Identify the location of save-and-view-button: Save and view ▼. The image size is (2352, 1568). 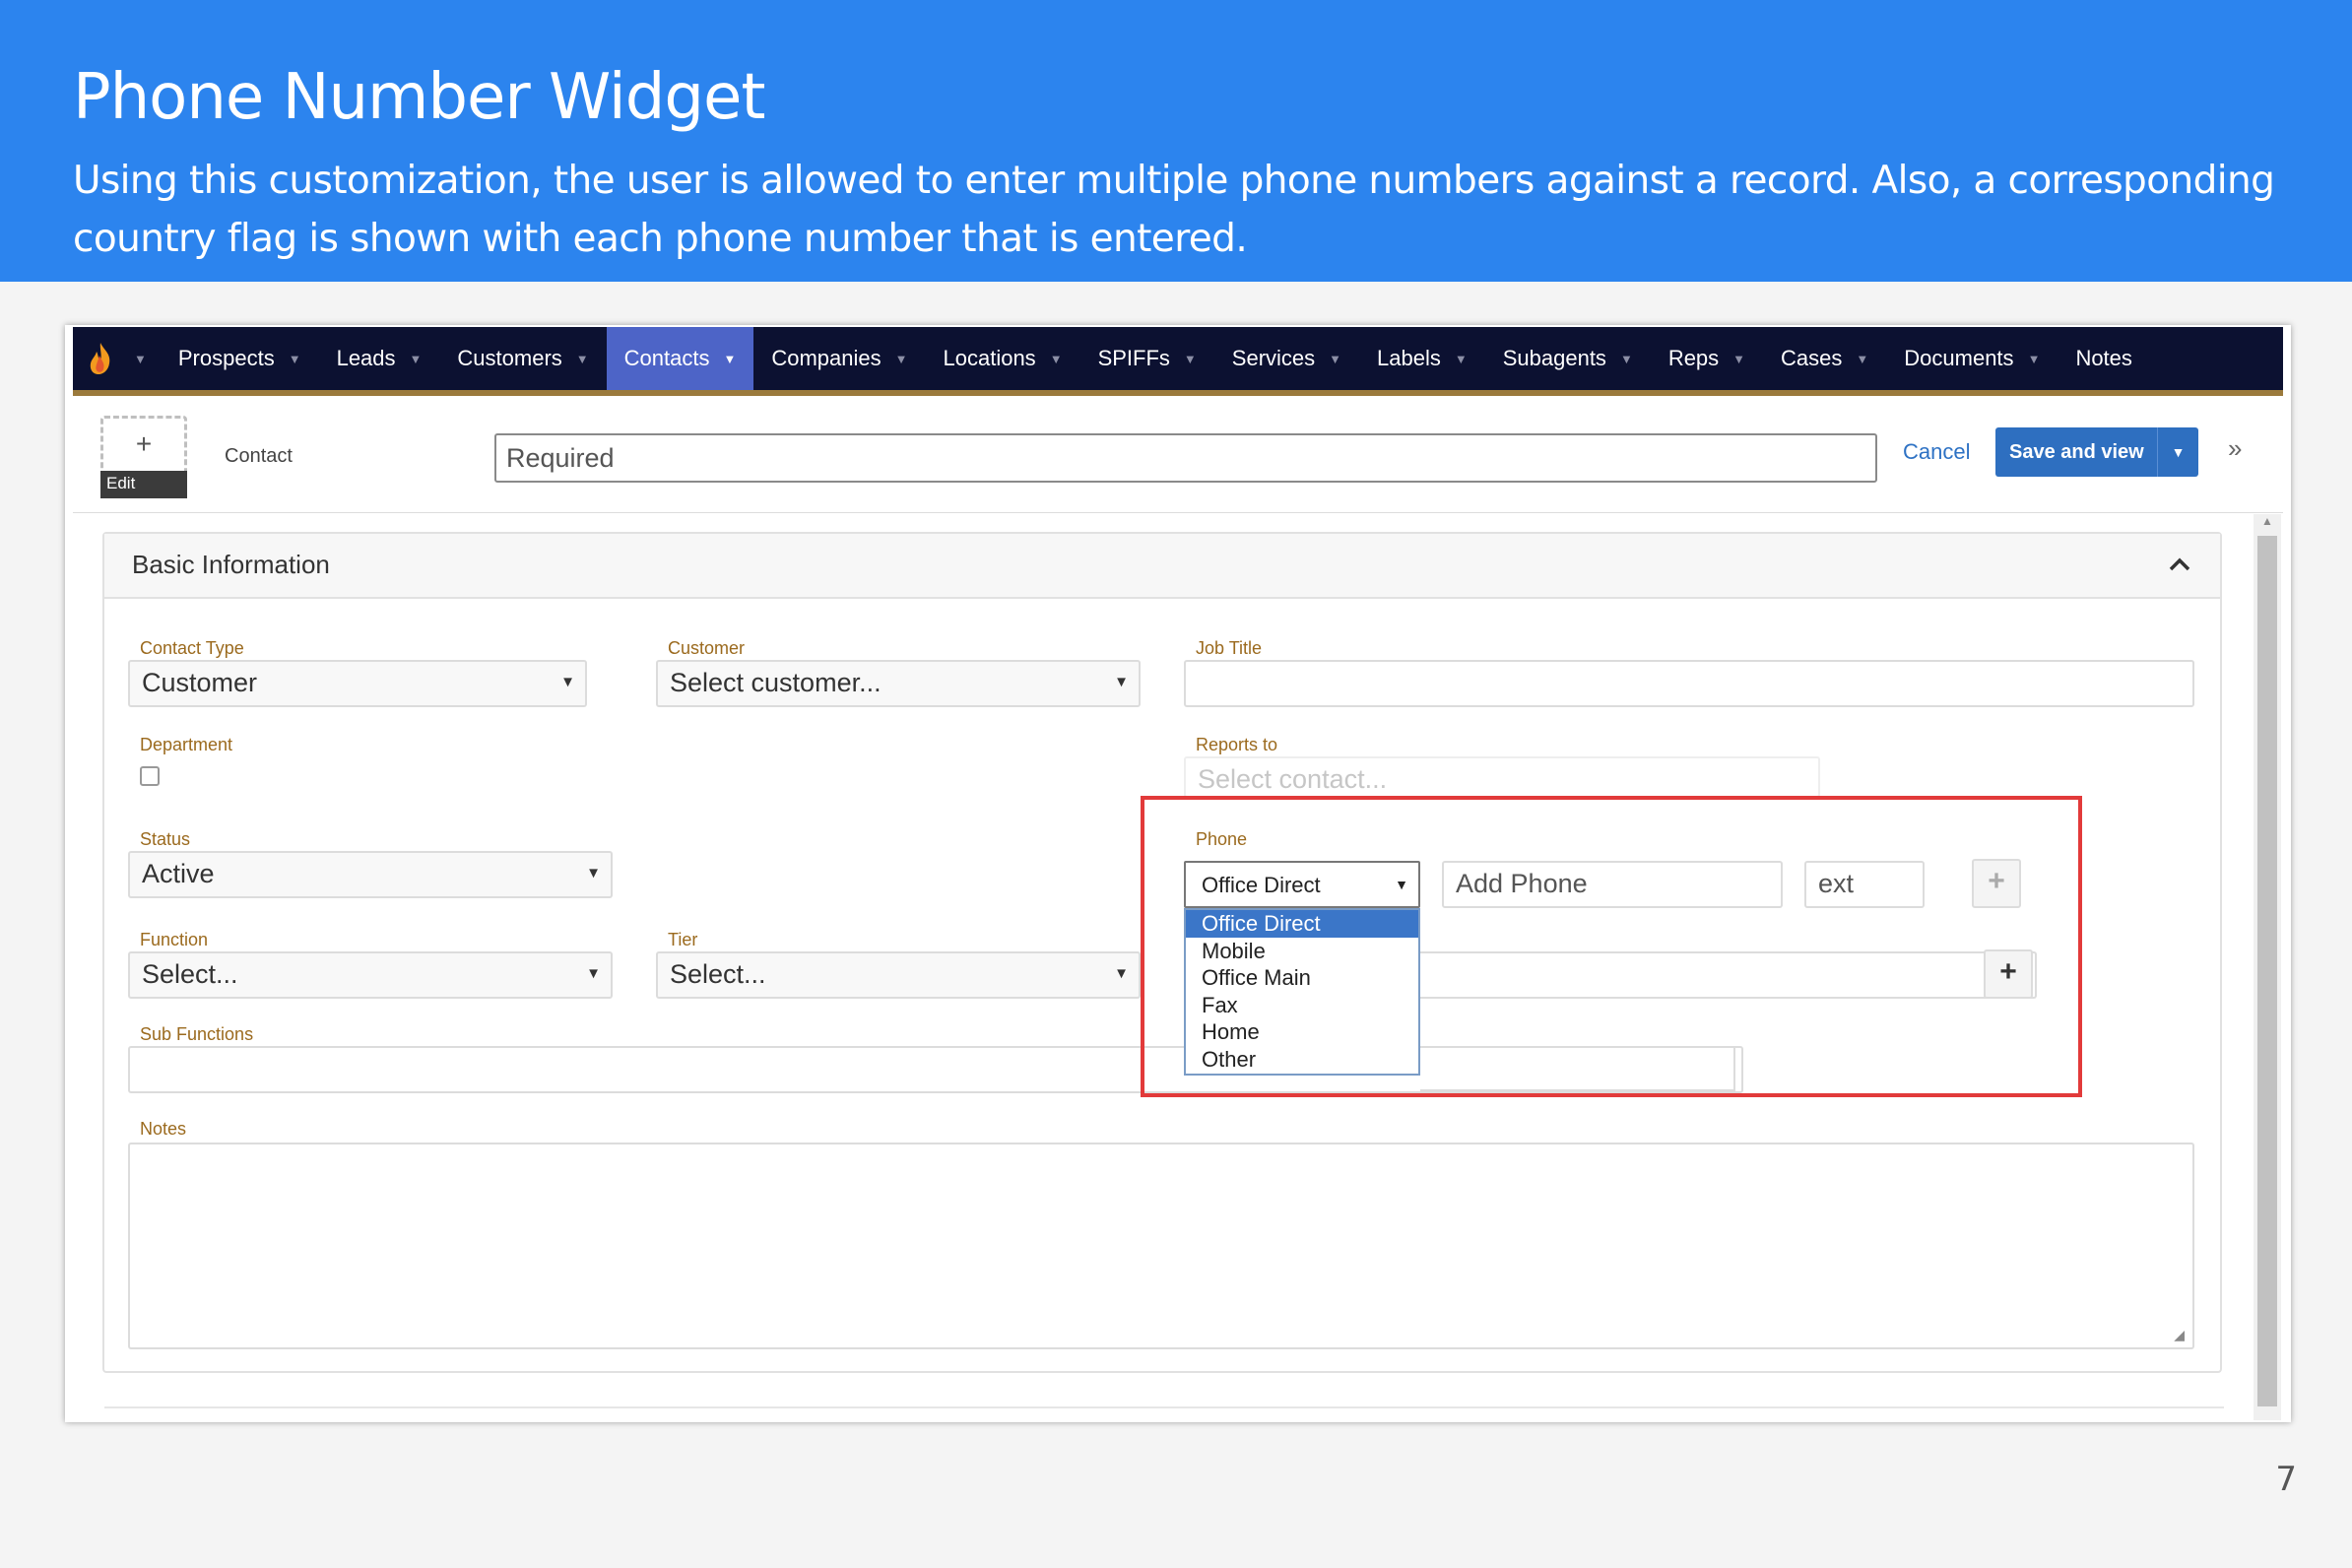
(2096, 452).